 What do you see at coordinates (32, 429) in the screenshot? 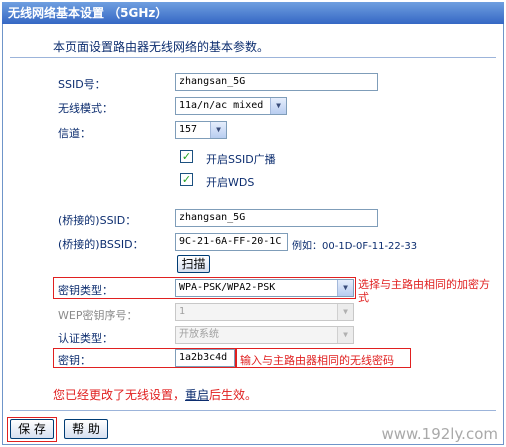
I see `save-button: 保 存` at bounding box center [32, 429].